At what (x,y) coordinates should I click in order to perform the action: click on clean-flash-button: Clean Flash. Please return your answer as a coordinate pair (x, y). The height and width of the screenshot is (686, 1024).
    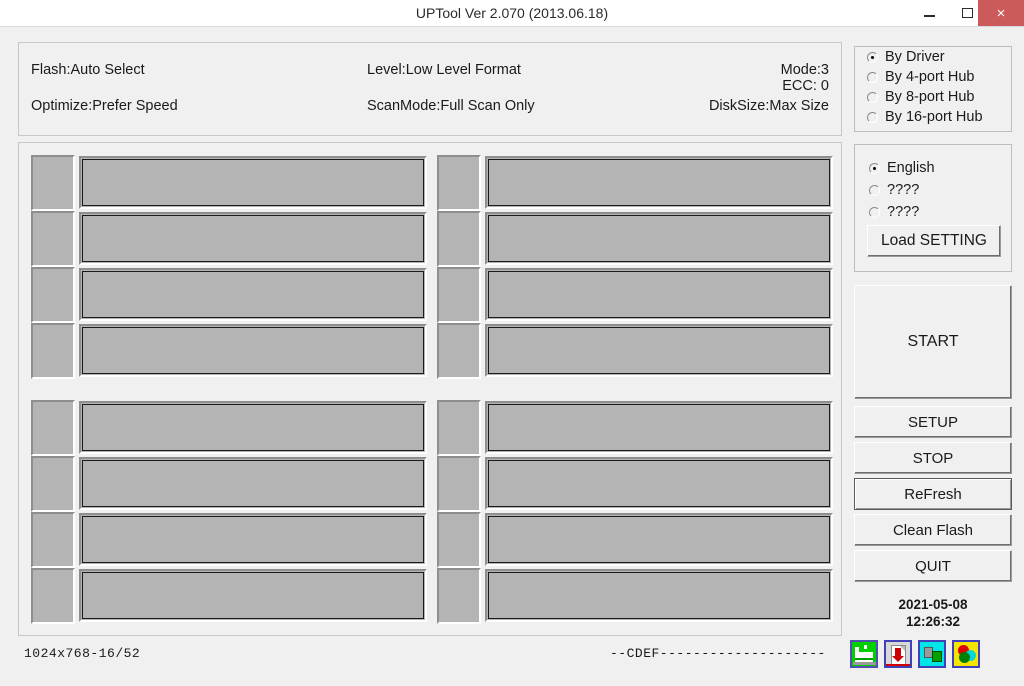
    Looking at the image, I should click on (933, 530).